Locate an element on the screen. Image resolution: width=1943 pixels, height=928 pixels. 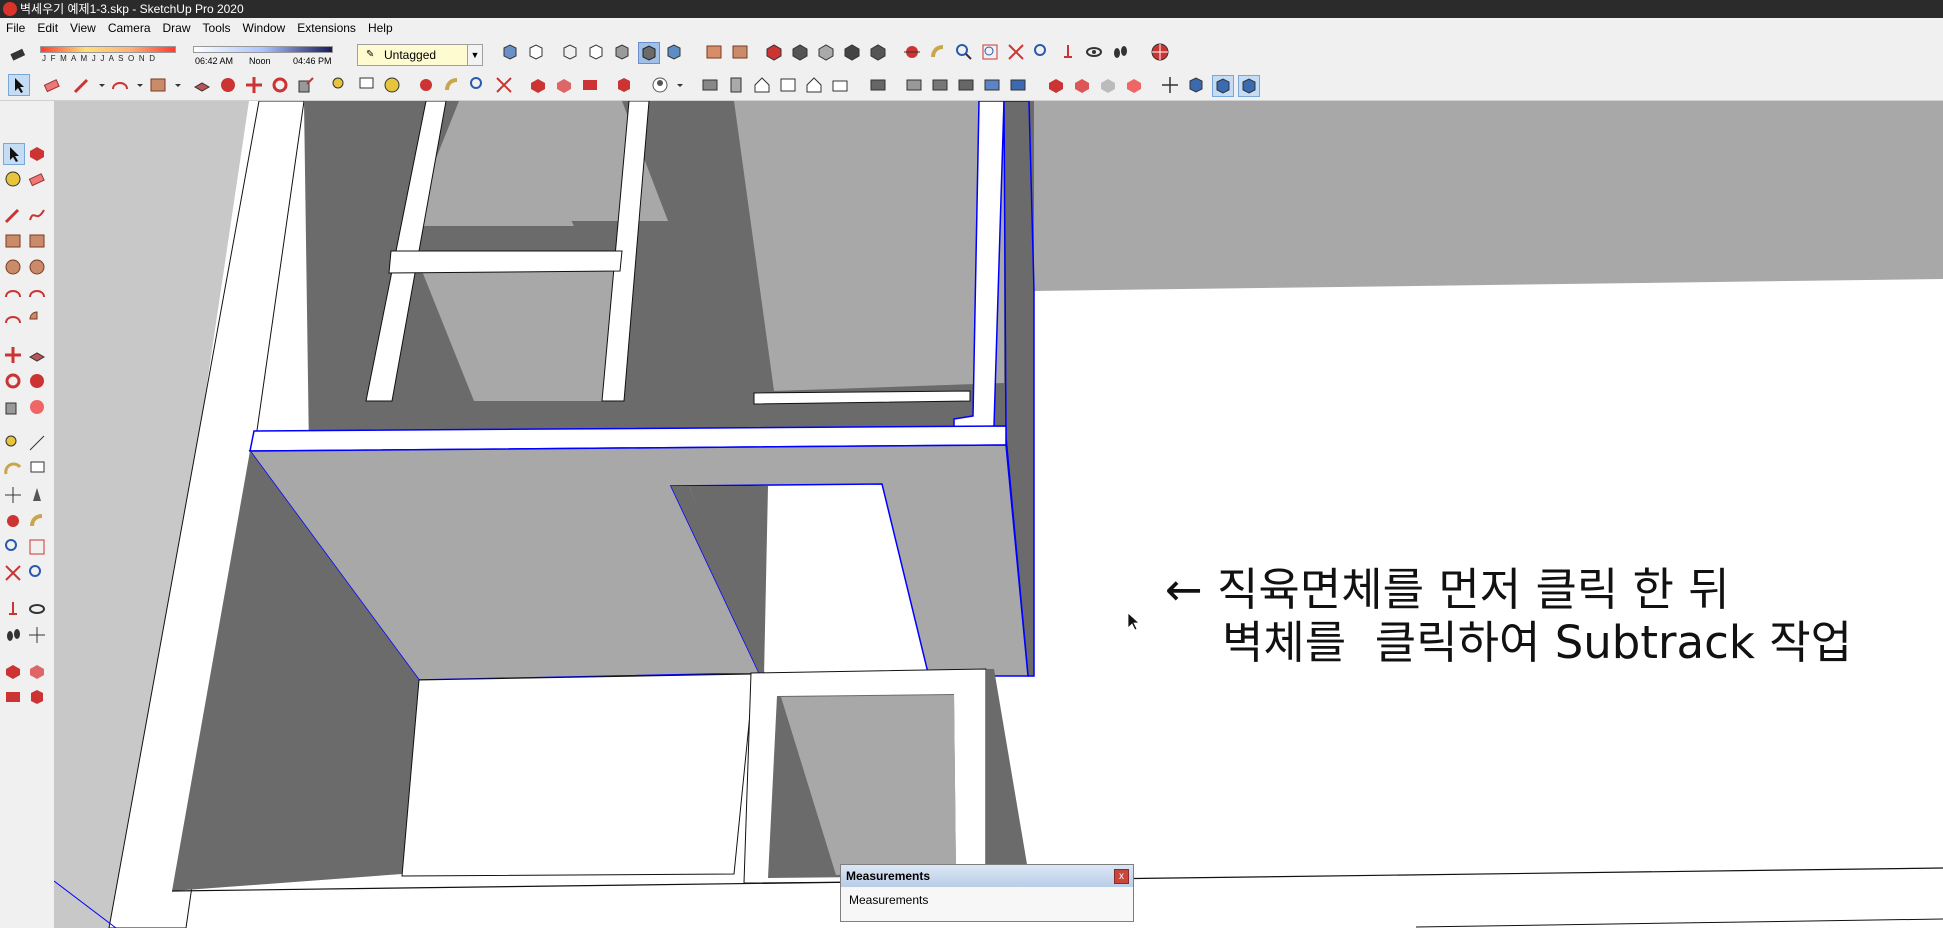
zoom-left-icon is located at coordinates (13, 547).